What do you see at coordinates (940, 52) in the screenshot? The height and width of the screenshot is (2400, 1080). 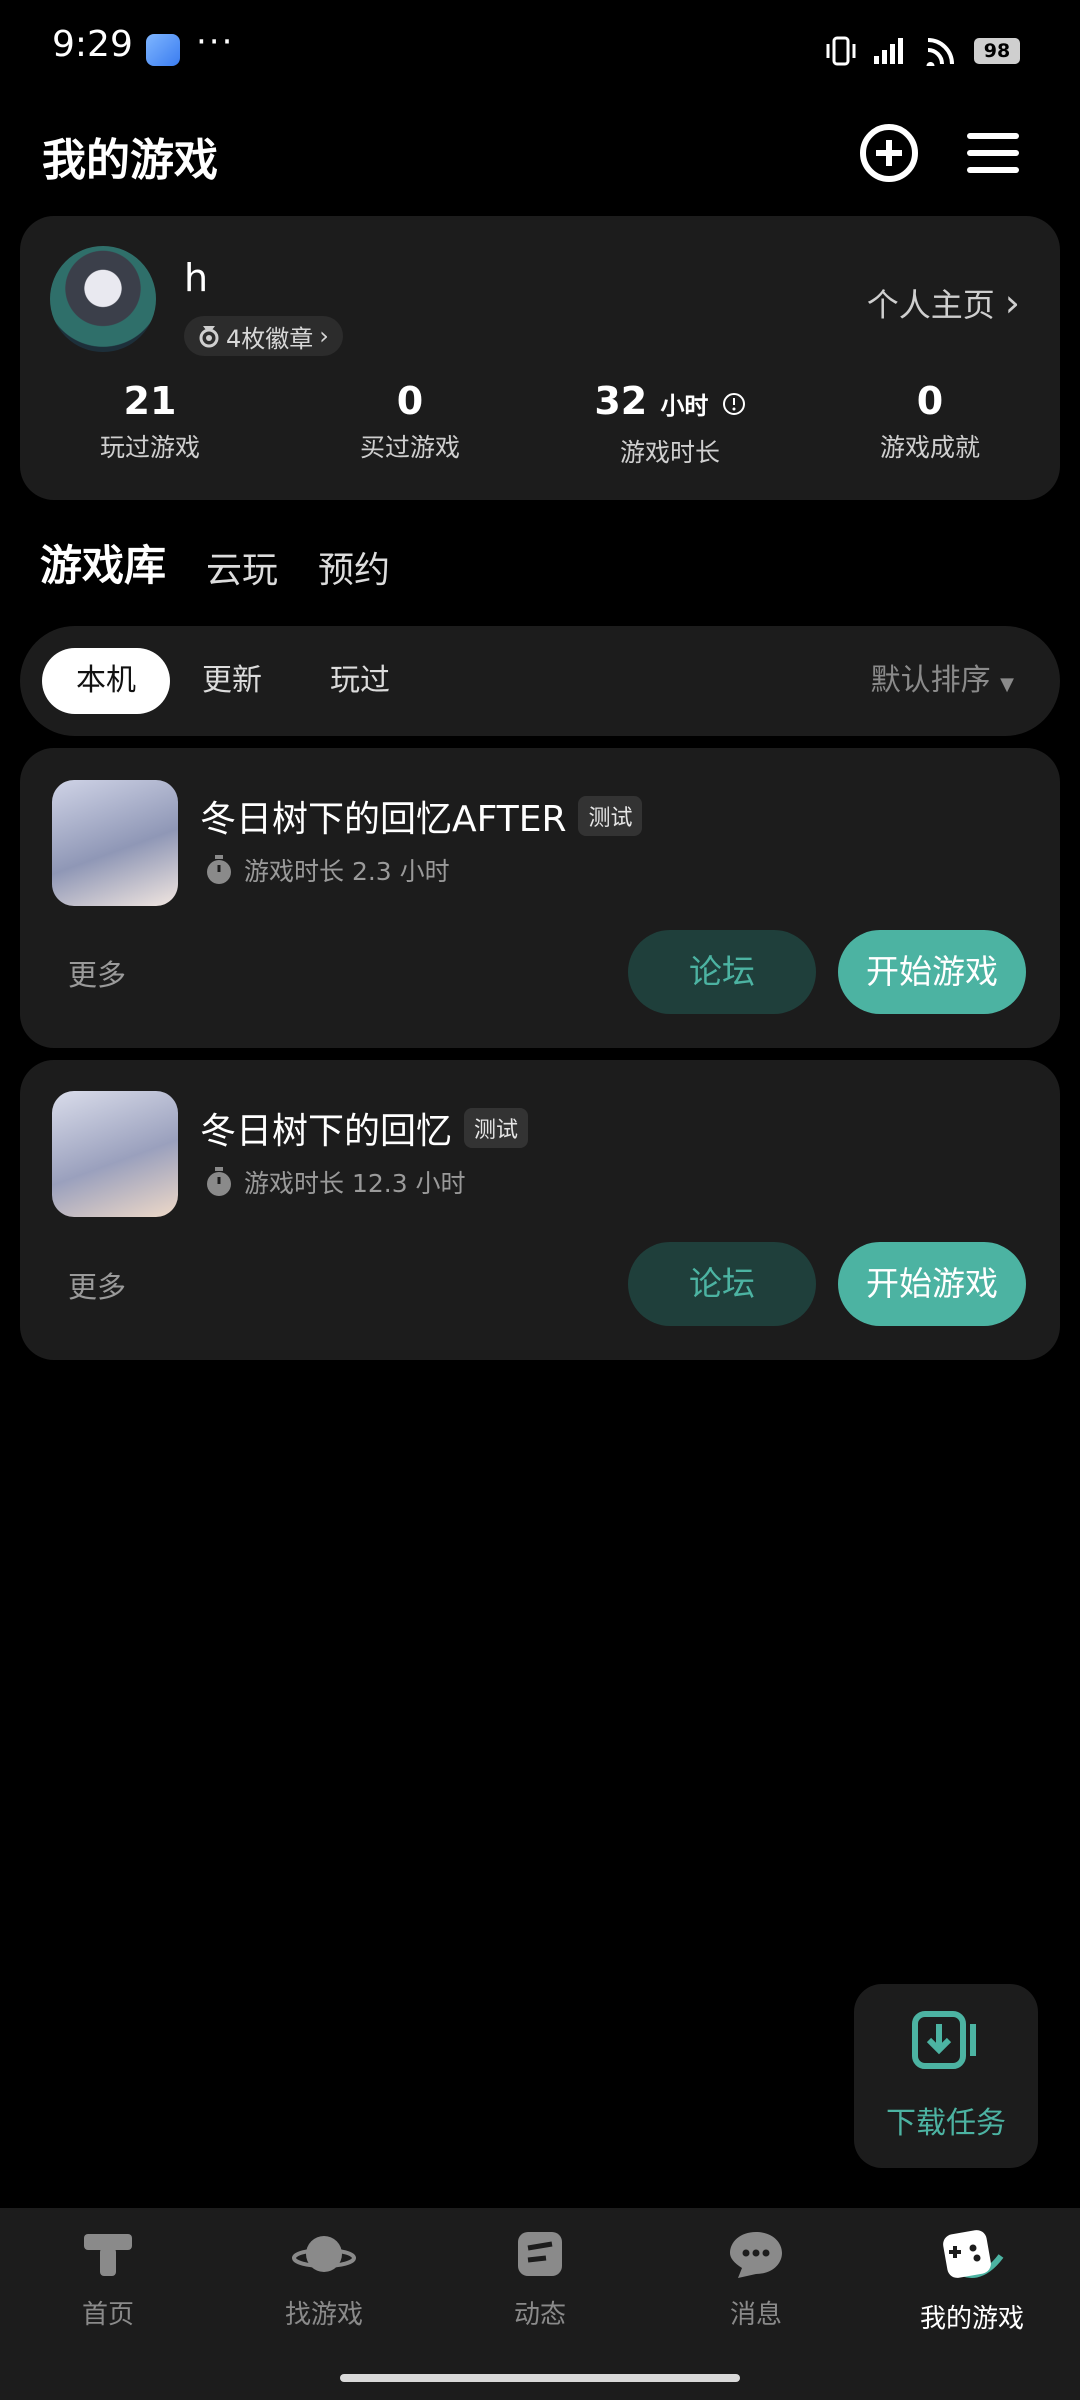 I see `wifi-icon` at bounding box center [940, 52].